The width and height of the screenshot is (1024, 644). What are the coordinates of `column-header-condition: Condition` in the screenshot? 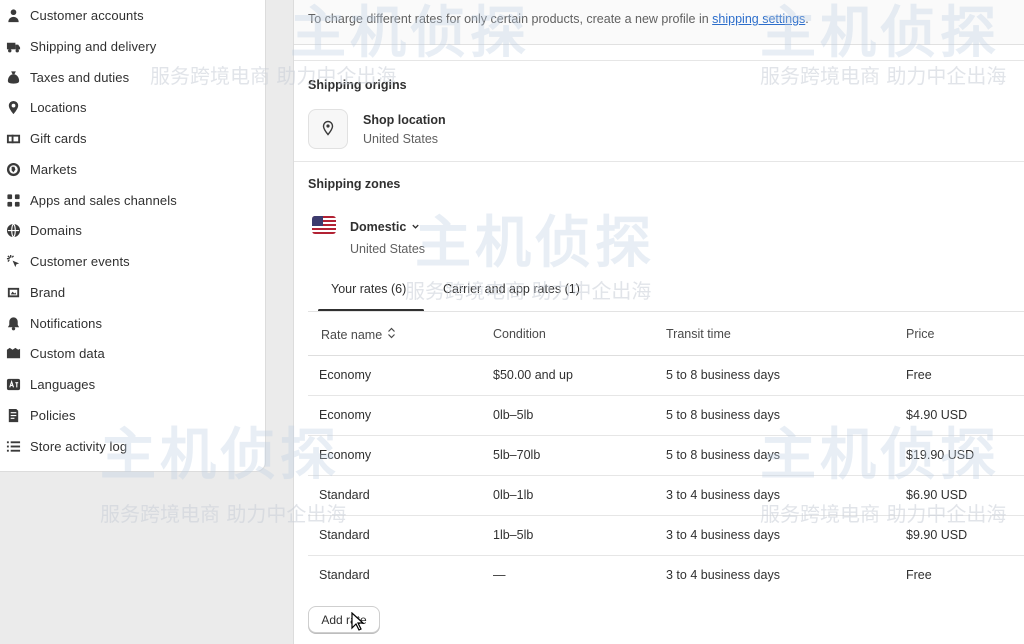 It's located at (519, 334).